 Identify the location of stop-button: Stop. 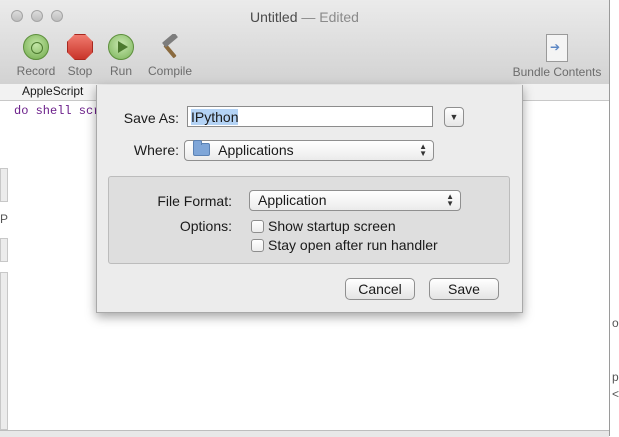
(80, 56).